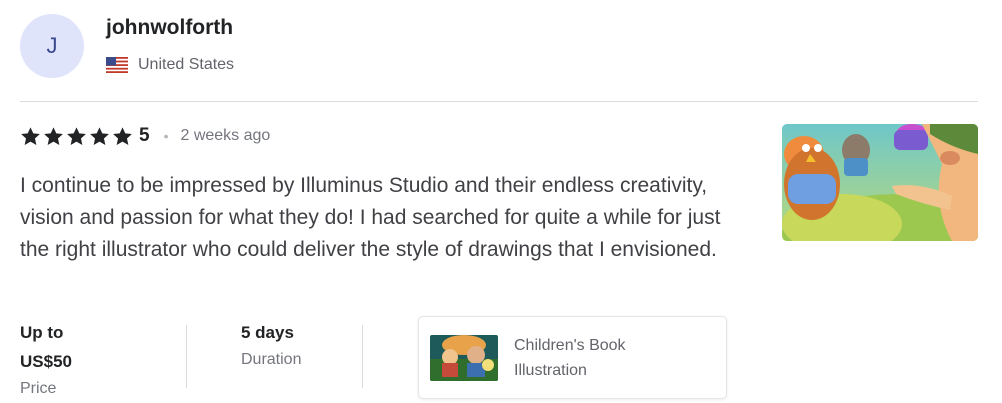  I want to click on reviewer-username: johnwolforth, so click(169, 28).